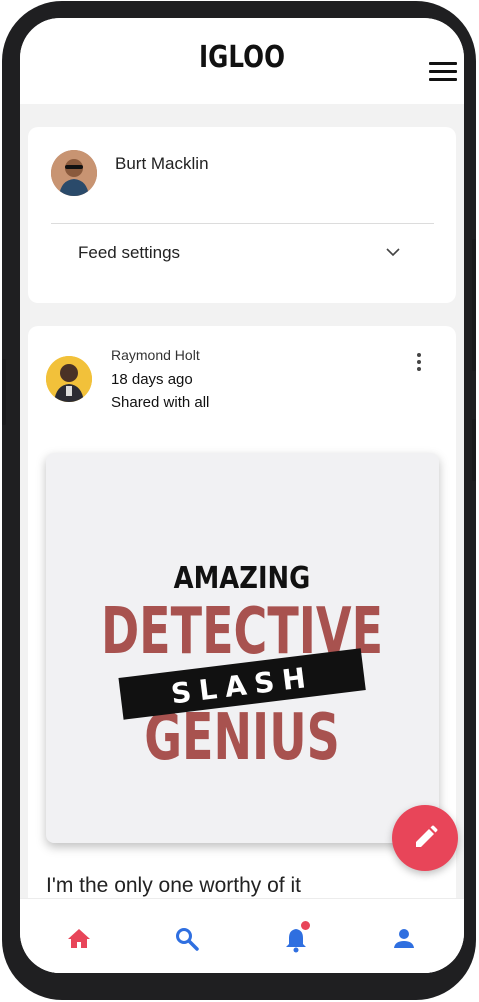  I want to click on compose-button, so click(425, 838).